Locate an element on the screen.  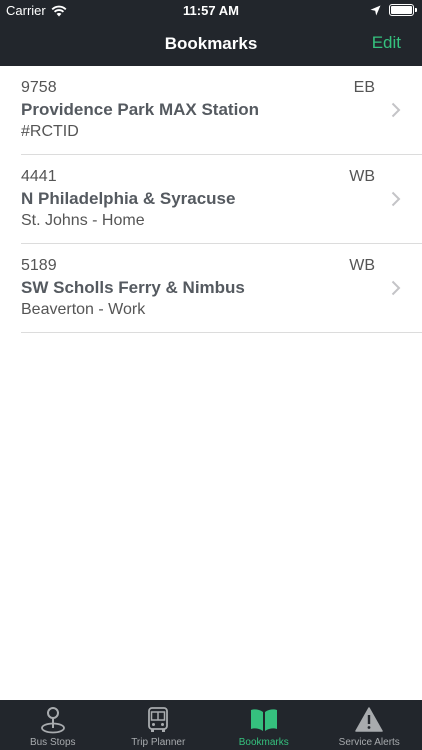
bus-icon is located at coordinates (158, 719).